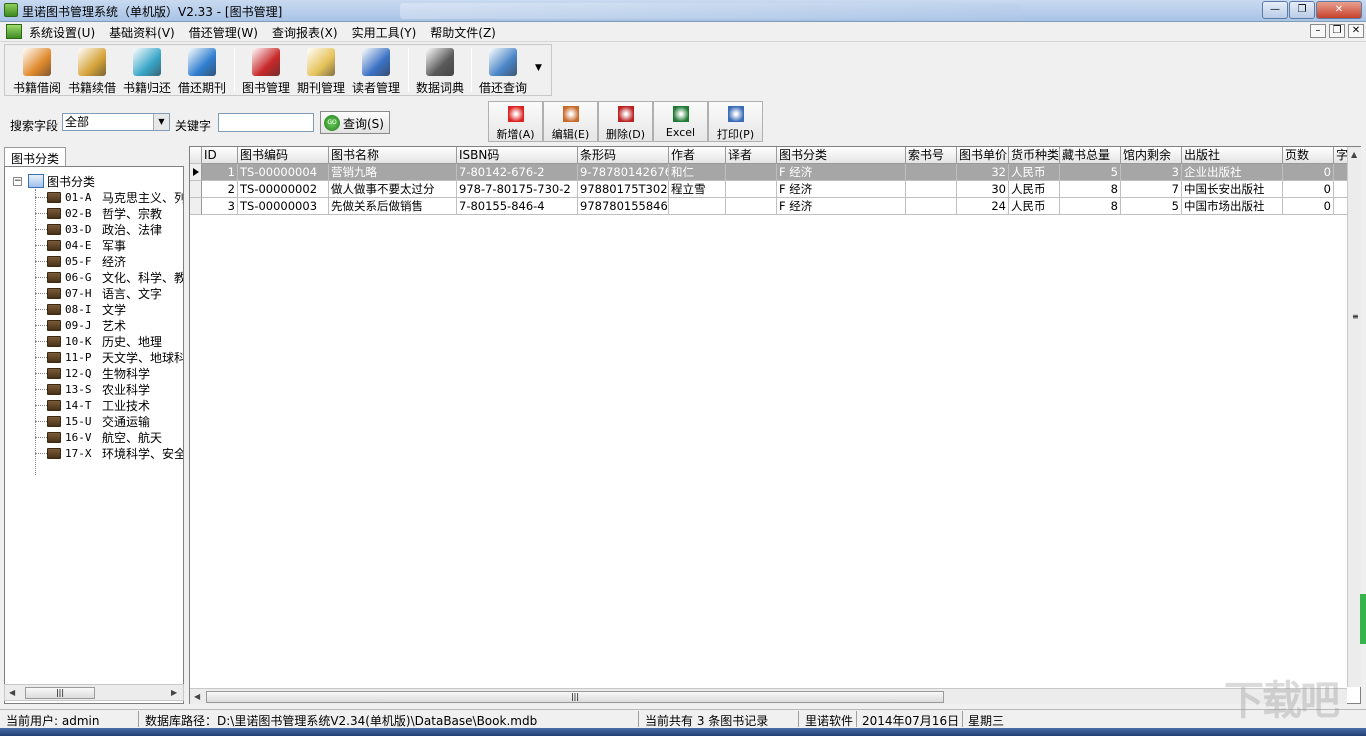 The width and height of the screenshot is (1366, 736). Describe the element at coordinates (538, 68) in the screenshot. I see `chevron-down-icon: ▼` at that location.